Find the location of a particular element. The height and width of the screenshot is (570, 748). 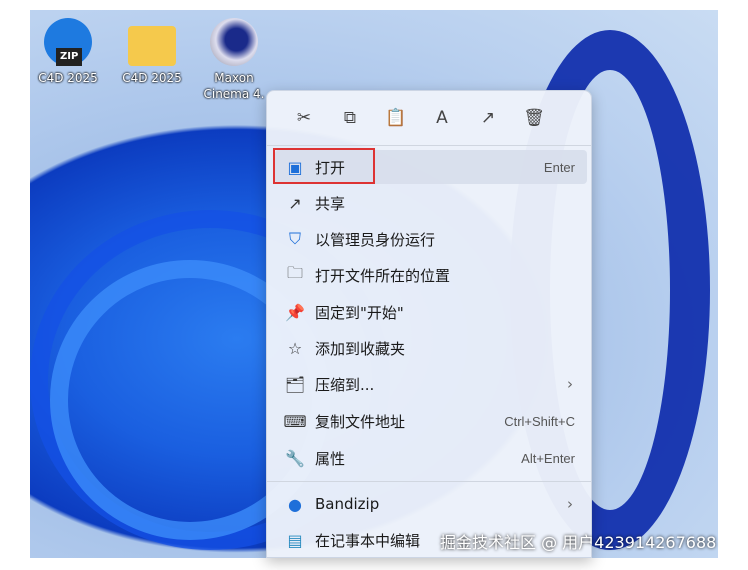

star-icon: ☆ is located at coordinates (295, 348).